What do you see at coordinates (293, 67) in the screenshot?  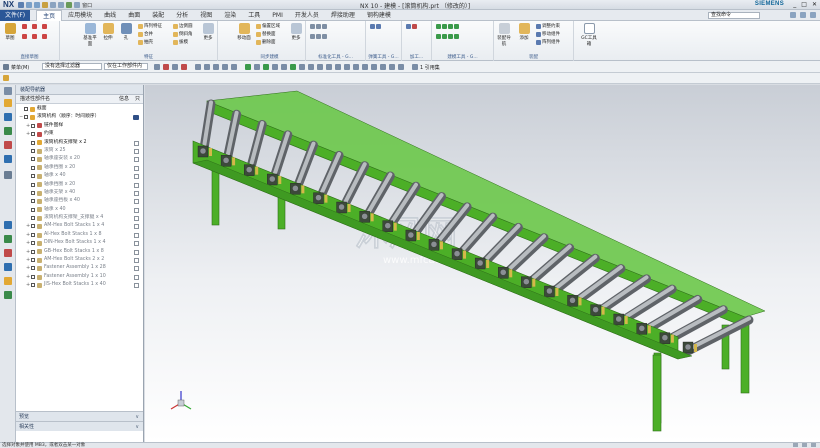 I see `curve-snap-icon` at bounding box center [293, 67].